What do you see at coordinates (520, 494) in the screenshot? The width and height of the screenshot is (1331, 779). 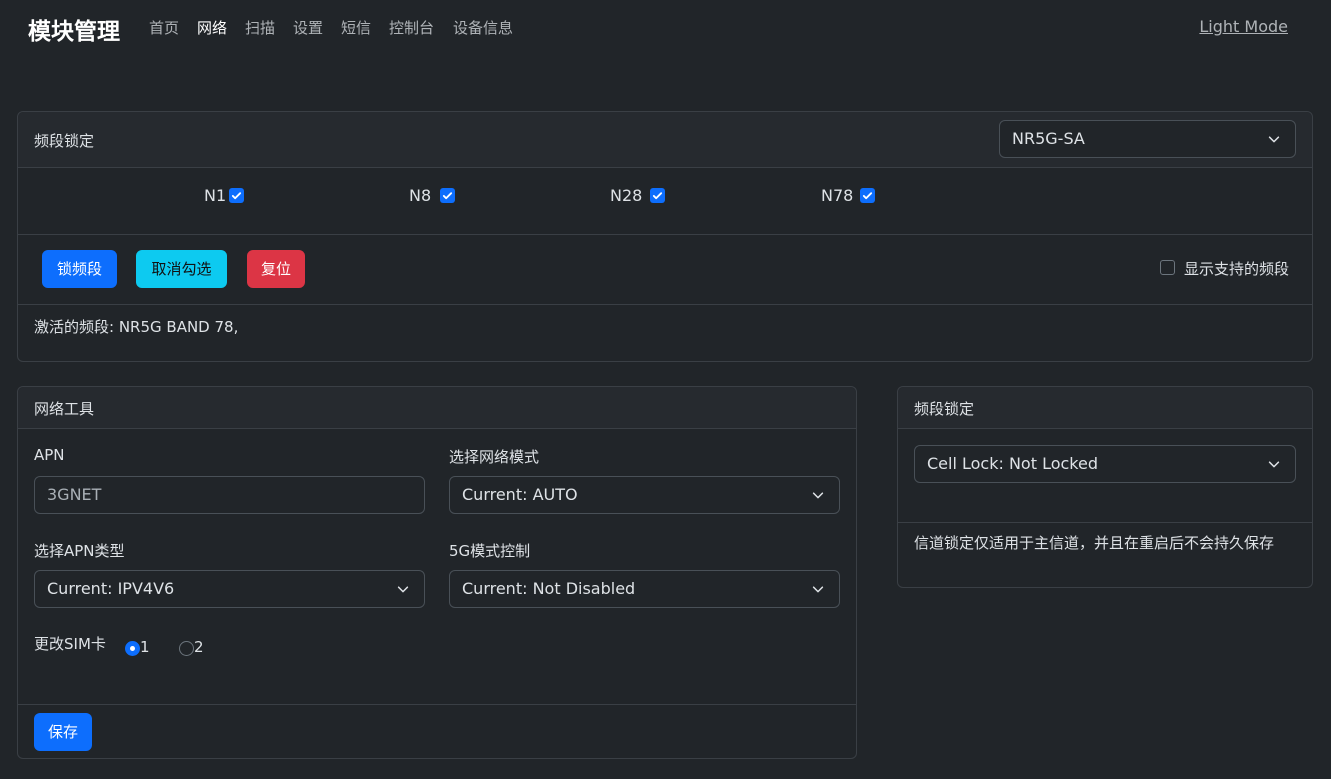 I see `network-mode-value: Current: AUTO` at bounding box center [520, 494].